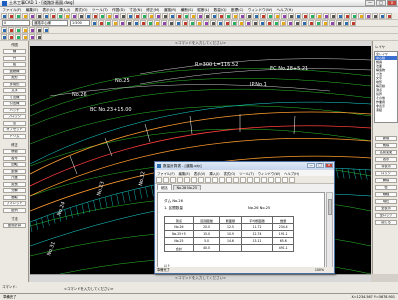 The image size is (398, 300). What do you see at coordinates (14, 197) in the screenshot?
I see `left-tool-button: 面取` at bounding box center [14, 197].